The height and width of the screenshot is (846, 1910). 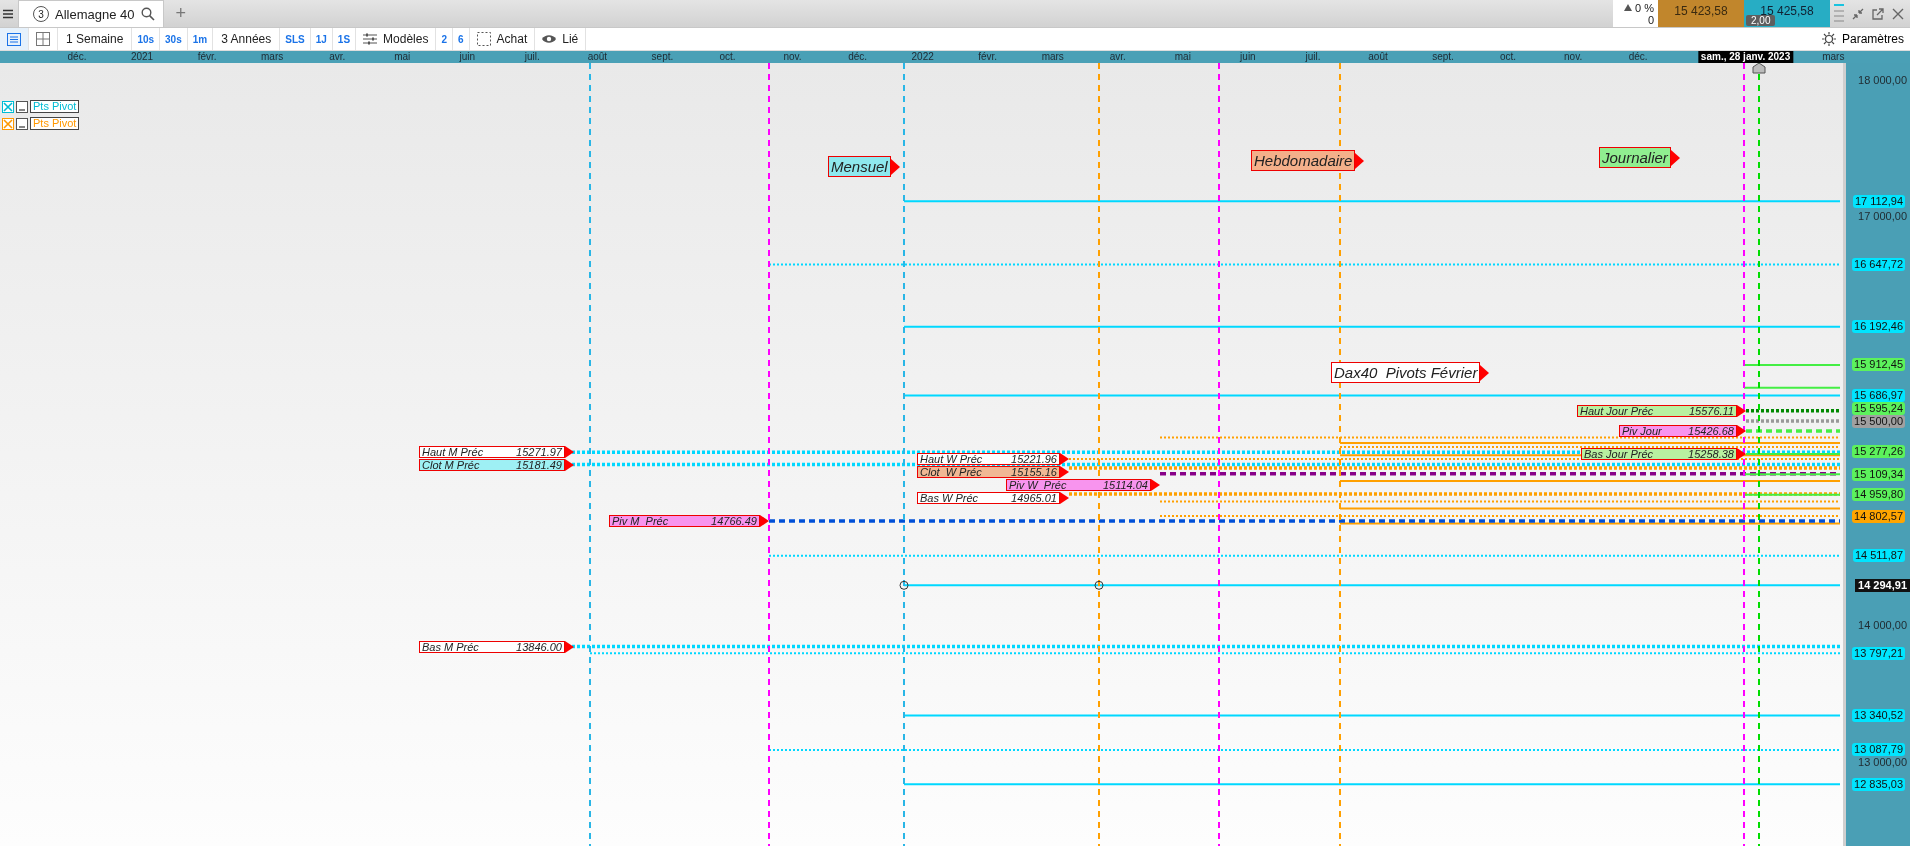 What do you see at coordinates (1878, 396) in the screenshot?
I see `price-level-tag: 15 686,97` at bounding box center [1878, 396].